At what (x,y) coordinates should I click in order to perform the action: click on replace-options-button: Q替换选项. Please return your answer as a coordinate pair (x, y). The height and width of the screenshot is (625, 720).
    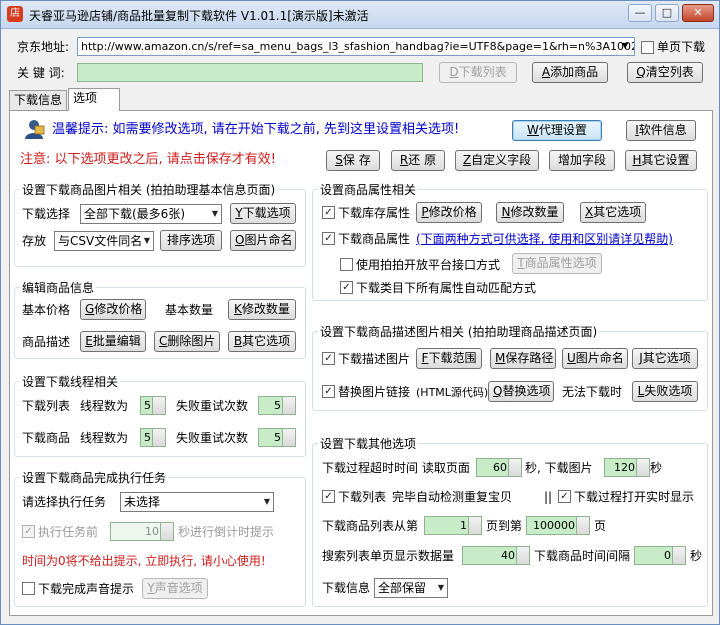
    Looking at the image, I should click on (521, 391).